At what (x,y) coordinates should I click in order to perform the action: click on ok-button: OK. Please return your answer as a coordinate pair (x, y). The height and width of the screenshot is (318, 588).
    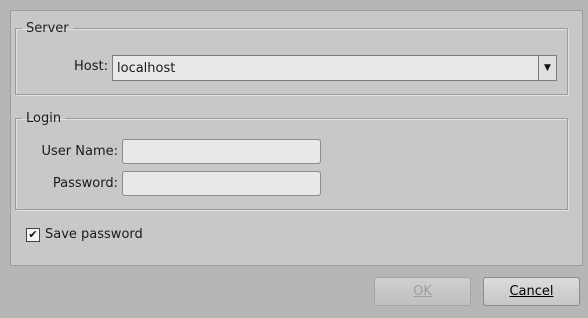
    Looking at the image, I should click on (422, 291).